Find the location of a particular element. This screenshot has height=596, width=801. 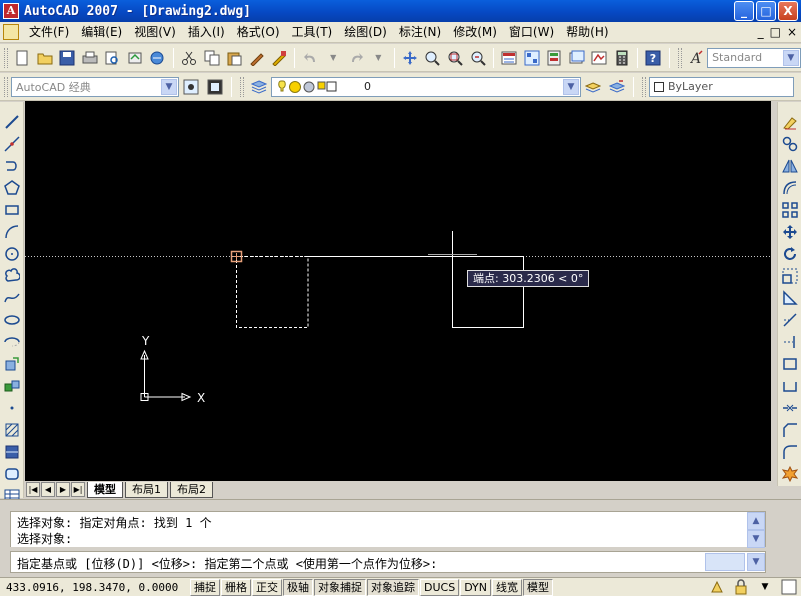

status-menu-icon: ▼ is located at coordinates (765, 586).